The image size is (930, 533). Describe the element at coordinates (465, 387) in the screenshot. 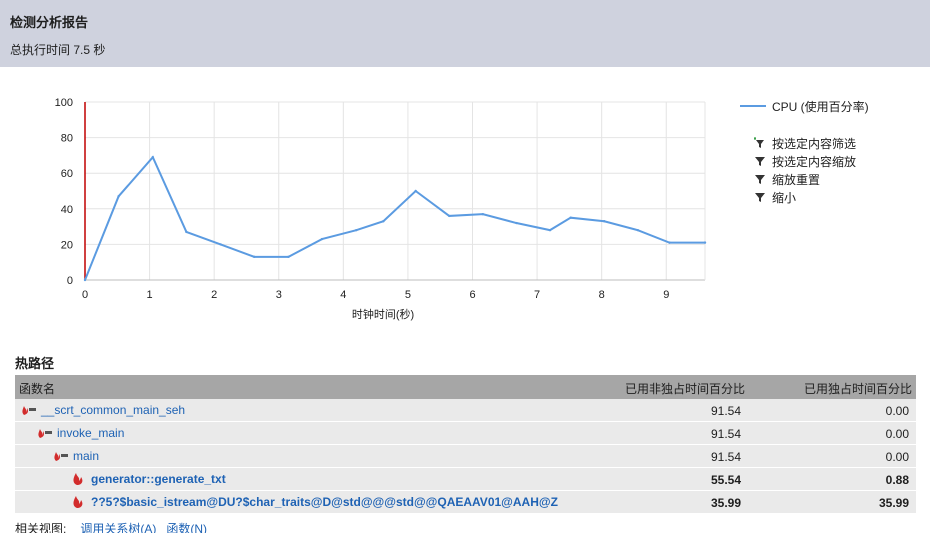

I see `hot-path-table-header: 函数名 已用非独占时间百分比 已用独占时间百分比` at that location.